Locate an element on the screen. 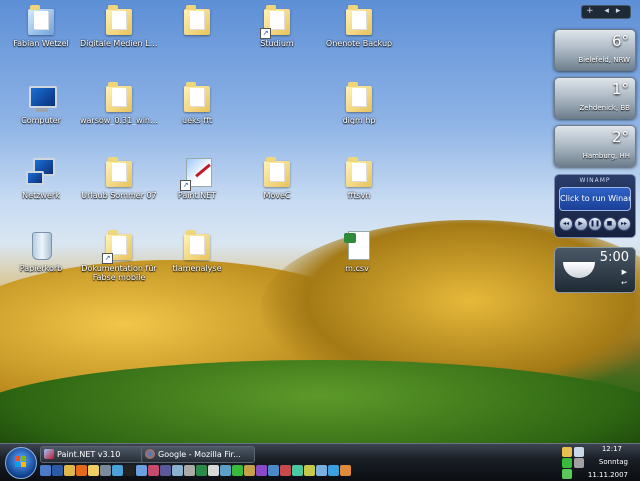 The image size is (640, 481). desktop-icon-dokumentation: ↗ Dokumentation für Fabse mobile is located at coordinates (119, 255).